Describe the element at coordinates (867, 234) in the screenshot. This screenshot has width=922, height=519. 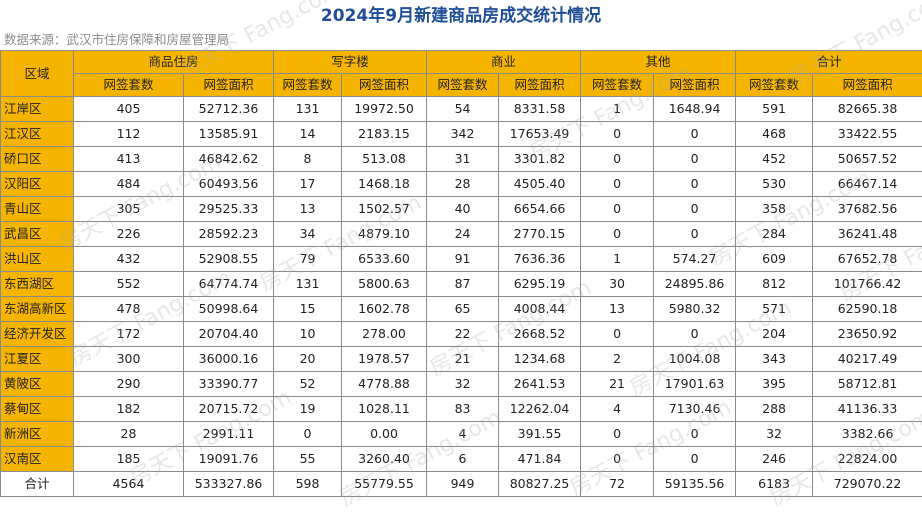
I see `cell-area: 36241.48` at that location.